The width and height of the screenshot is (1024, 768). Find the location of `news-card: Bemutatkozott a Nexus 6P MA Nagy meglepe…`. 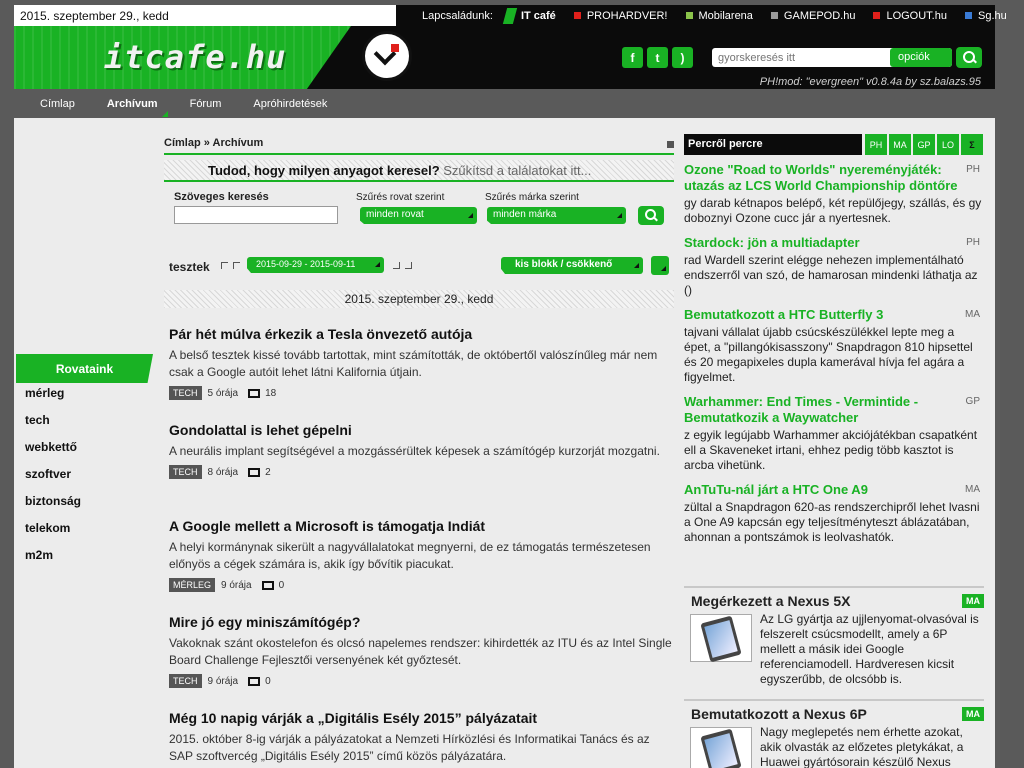

news-card: Bemutatkozott a Nexus 6P MA Nagy meglepe… is located at coordinates (834, 733).